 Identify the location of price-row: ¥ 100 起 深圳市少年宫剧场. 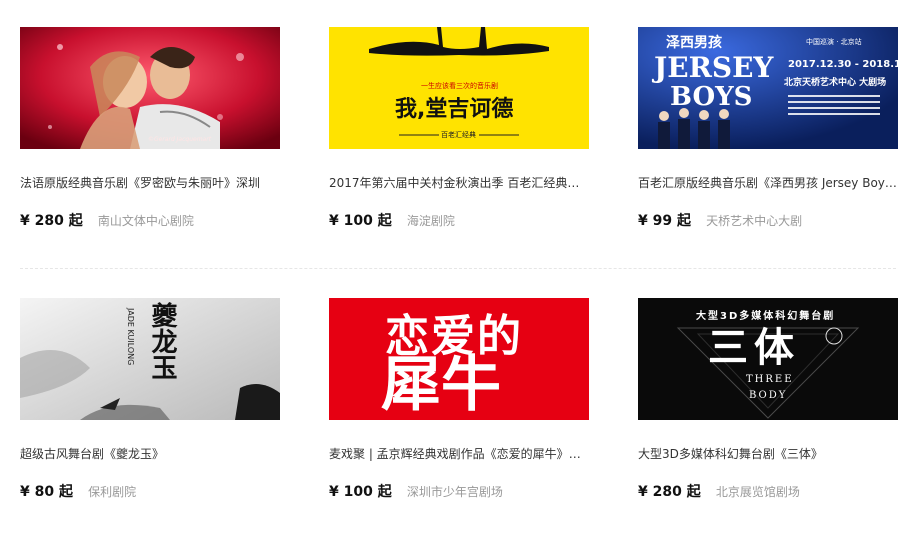
(416, 491).